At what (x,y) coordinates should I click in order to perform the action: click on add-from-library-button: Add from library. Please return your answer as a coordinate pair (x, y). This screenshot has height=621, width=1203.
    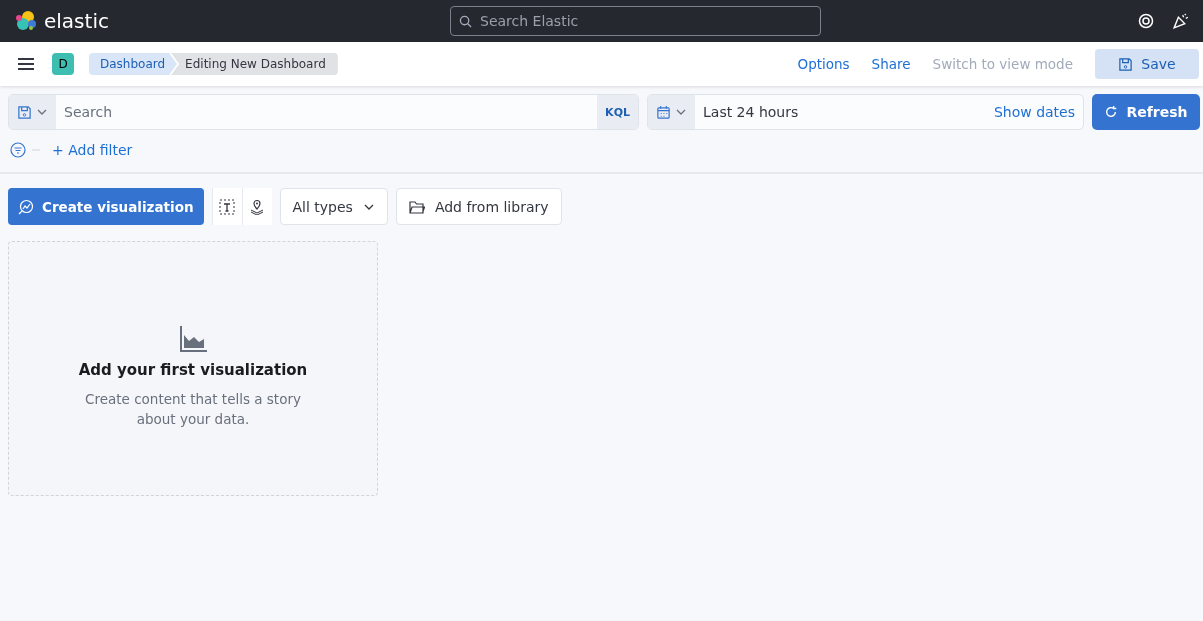
    Looking at the image, I should click on (478, 206).